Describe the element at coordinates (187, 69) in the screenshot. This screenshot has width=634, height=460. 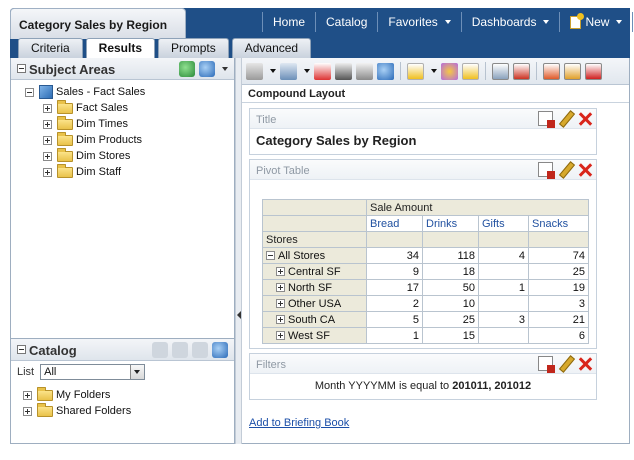
I see `add-subject-area-icon` at that location.